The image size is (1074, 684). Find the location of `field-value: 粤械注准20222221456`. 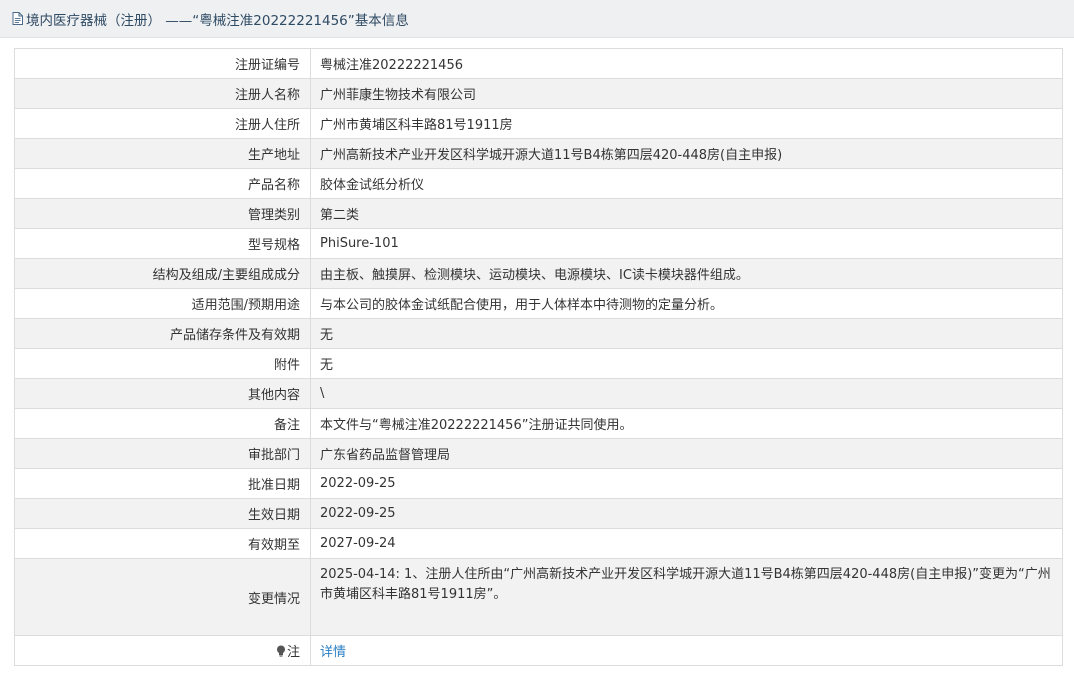

field-value: 粤械注准20222221456 is located at coordinates (686, 63).